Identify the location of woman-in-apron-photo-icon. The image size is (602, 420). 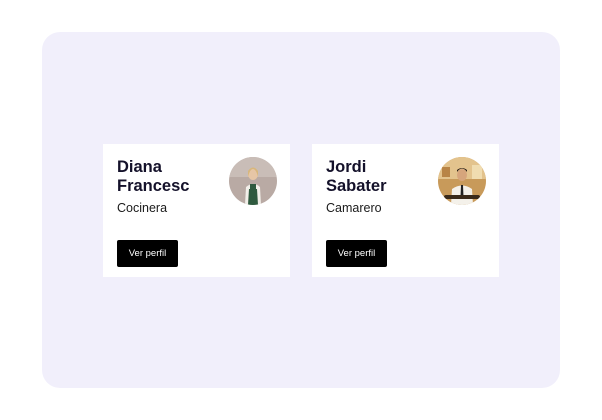
(253, 181).